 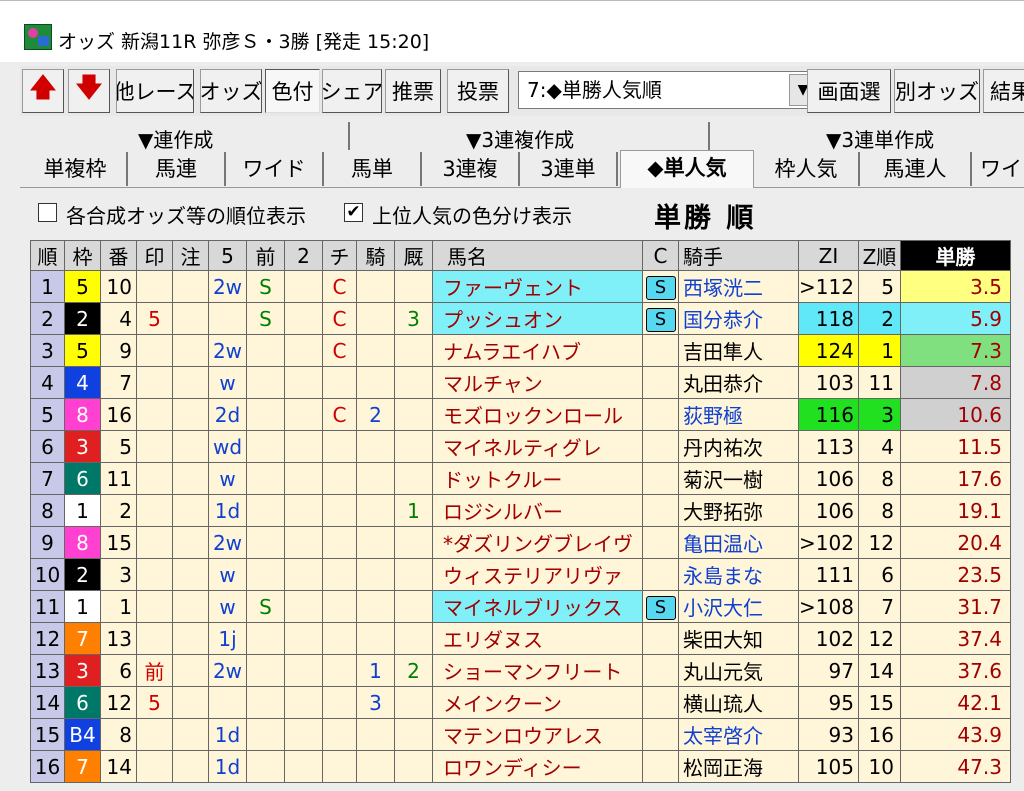 I want to click on odds-cell: 7.3, so click(x=955, y=350).